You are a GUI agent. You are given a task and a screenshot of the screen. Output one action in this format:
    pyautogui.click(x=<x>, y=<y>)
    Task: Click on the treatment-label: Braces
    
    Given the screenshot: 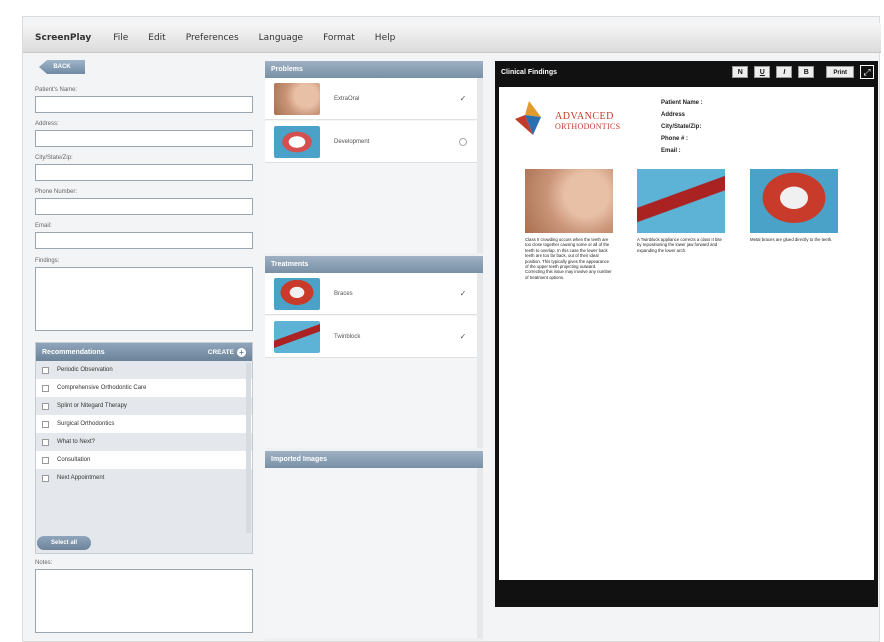 What is the action you would take?
    pyautogui.click(x=343, y=293)
    